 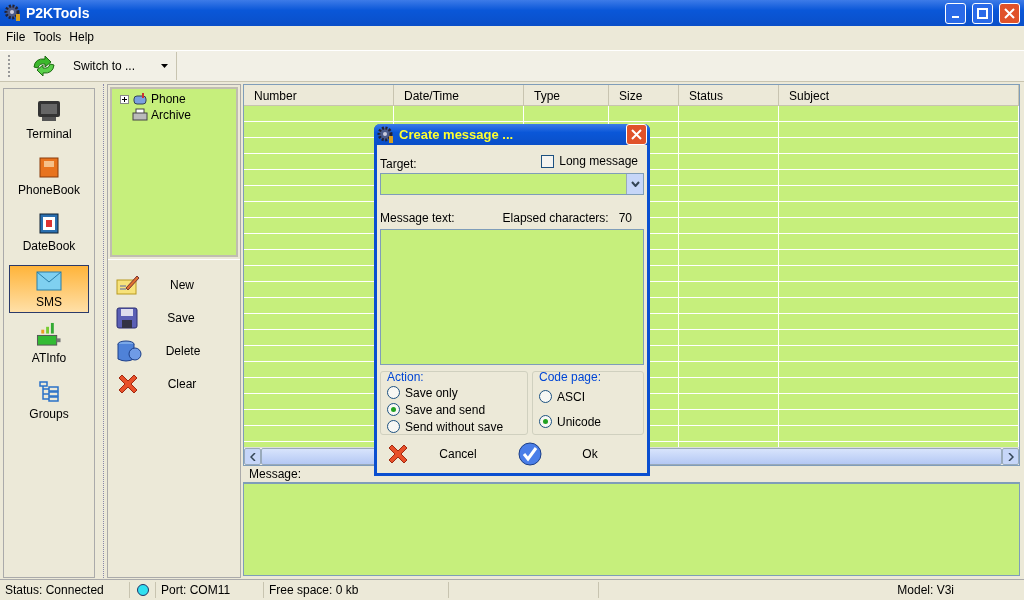 I want to click on window-title: P2KTools, so click(x=58, y=13).